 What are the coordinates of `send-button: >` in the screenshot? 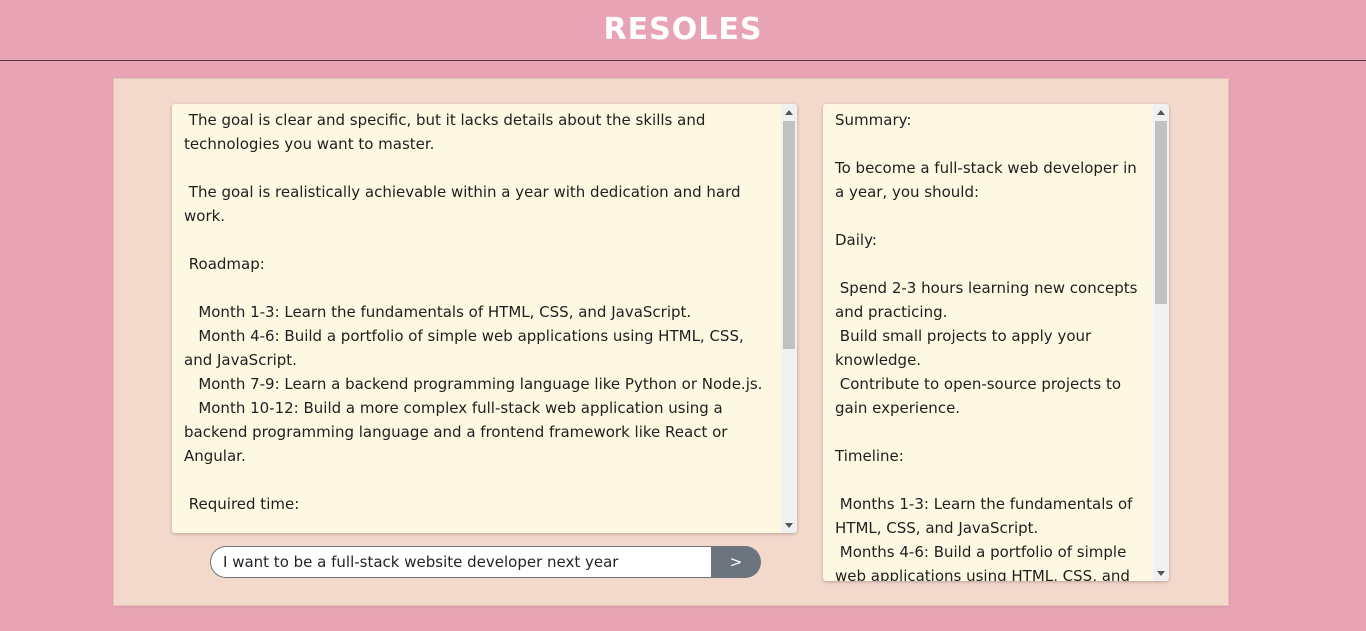 It's located at (736, 562).